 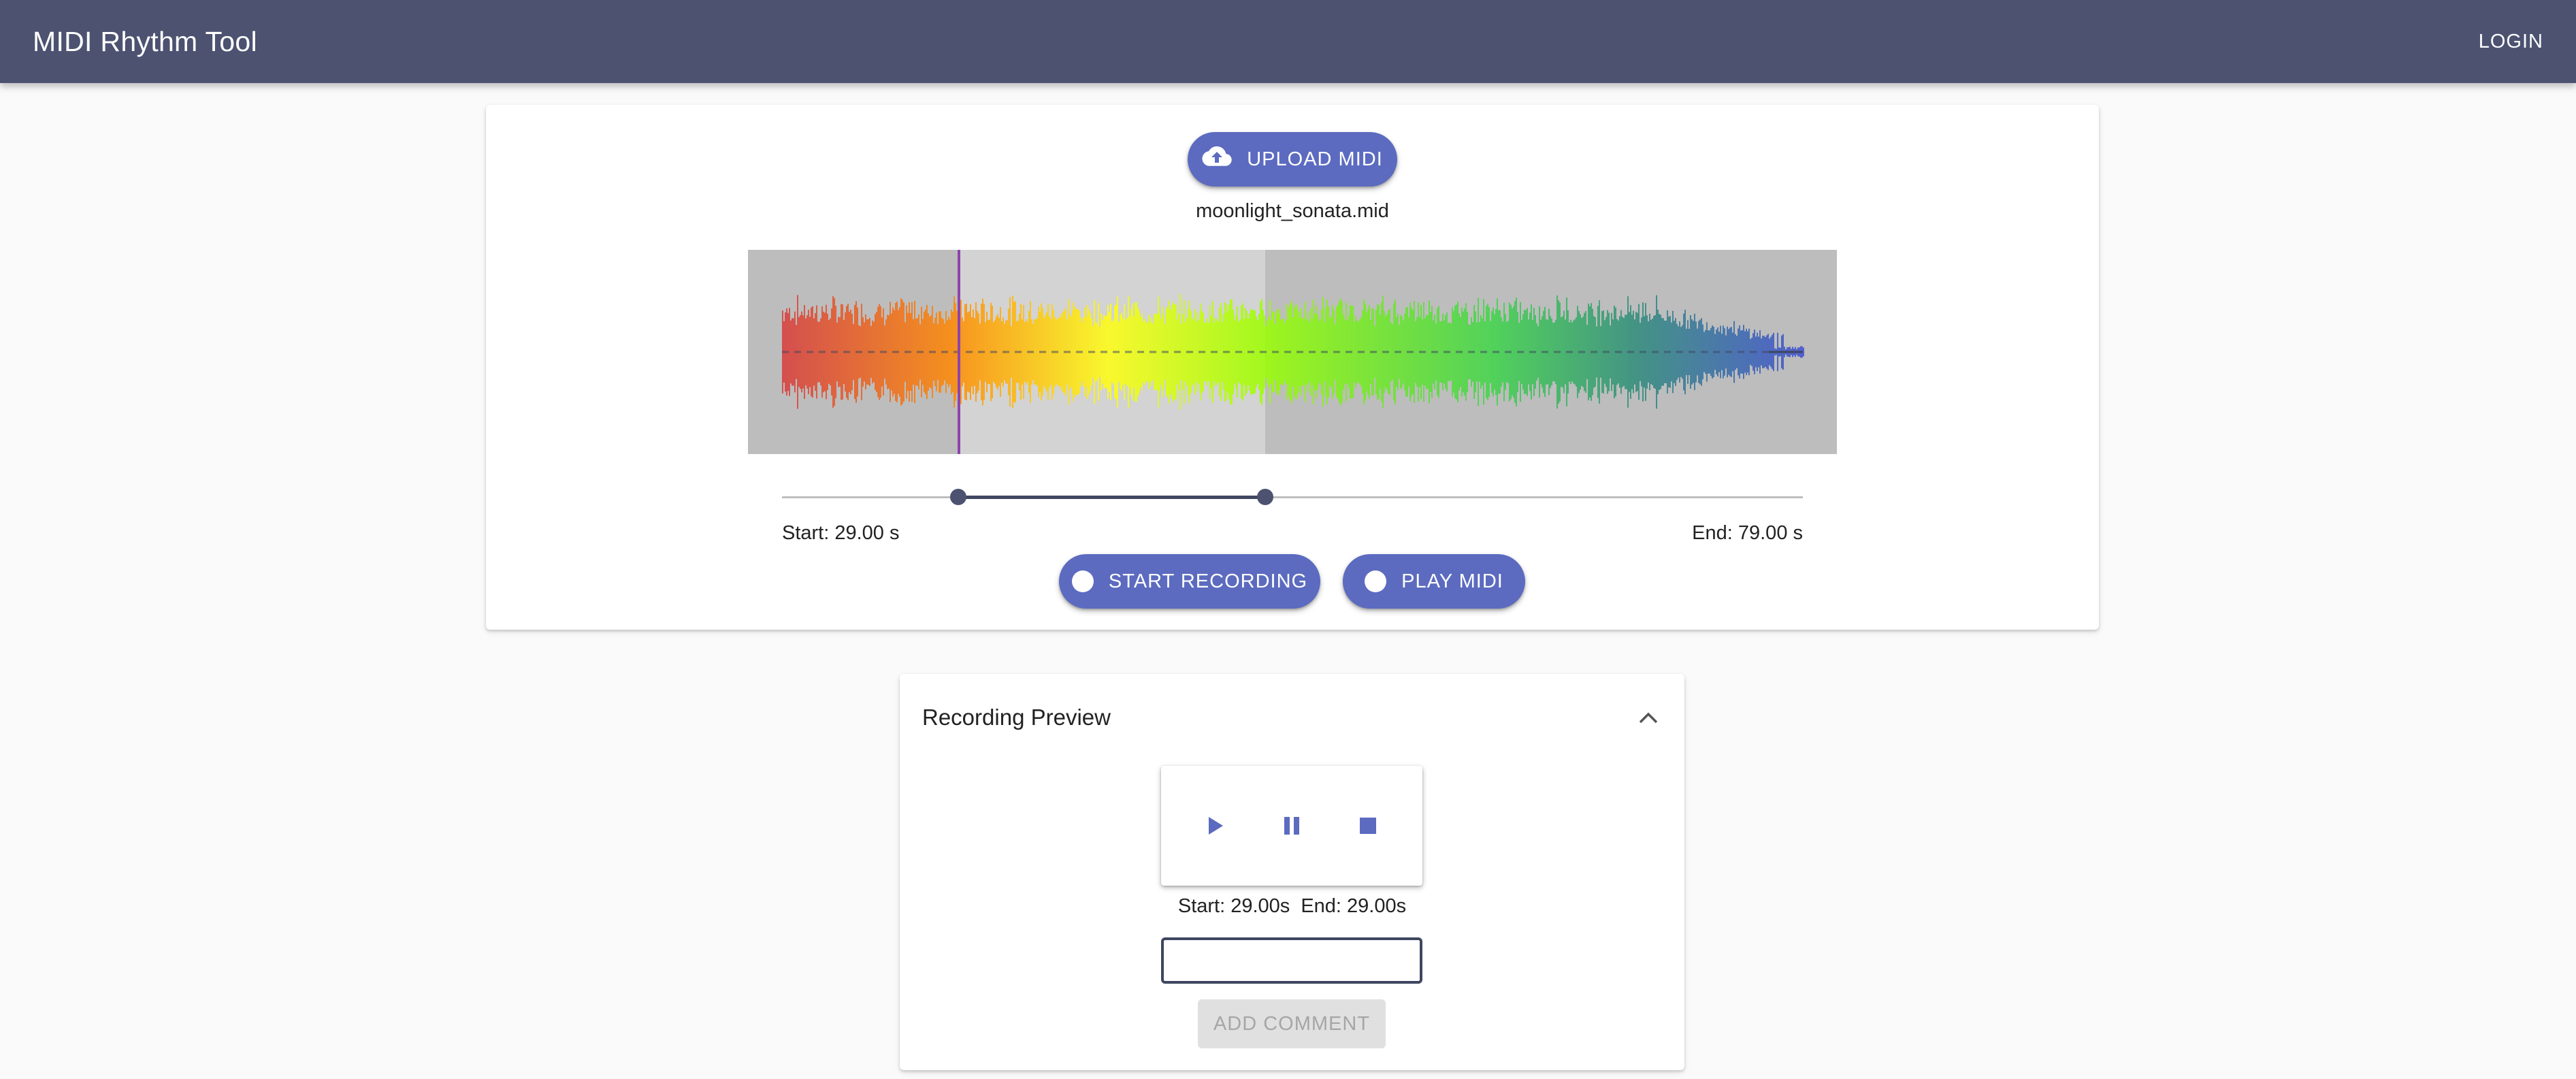 I want to click on pause-icon, so click(x=1291, y=826).